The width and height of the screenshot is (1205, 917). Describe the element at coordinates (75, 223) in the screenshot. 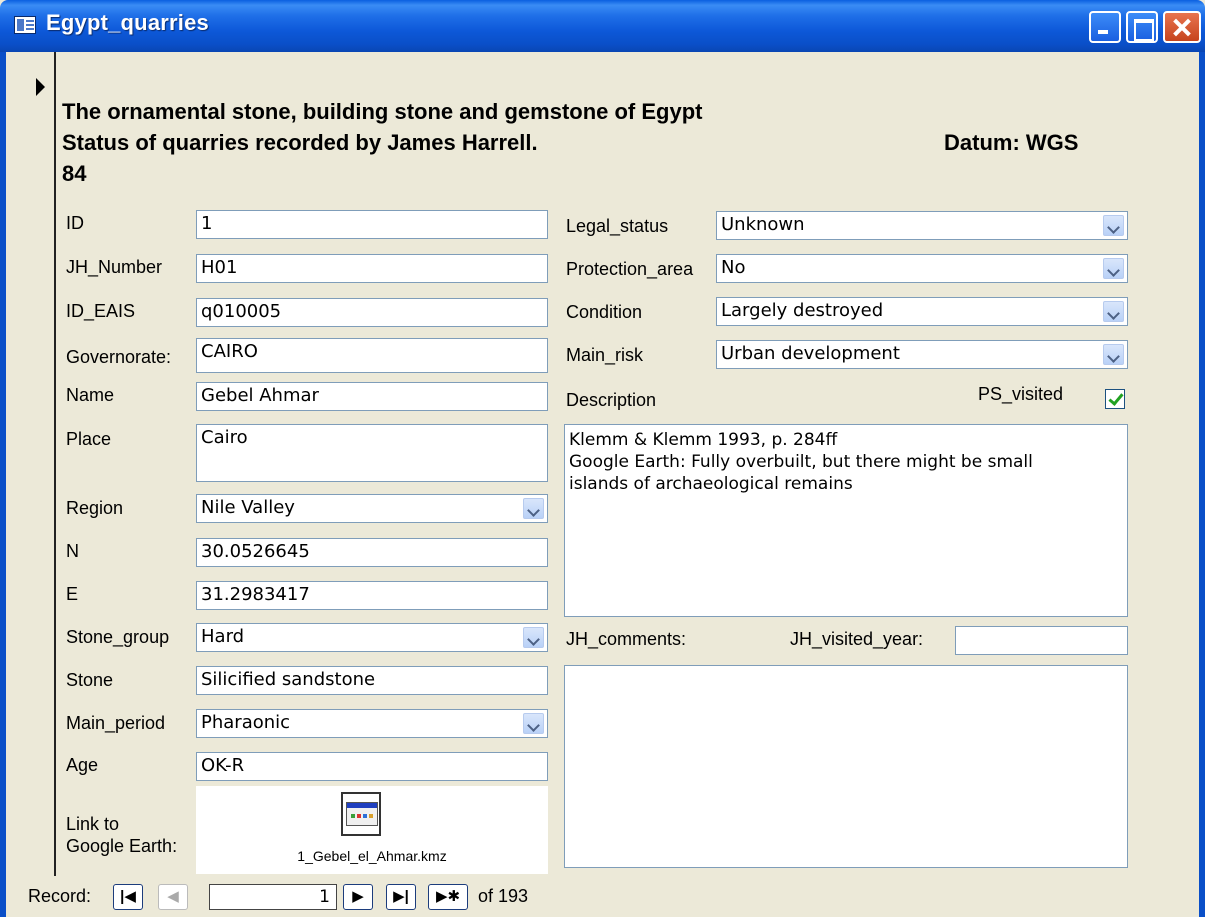

I see `id-label: ID` at that location.